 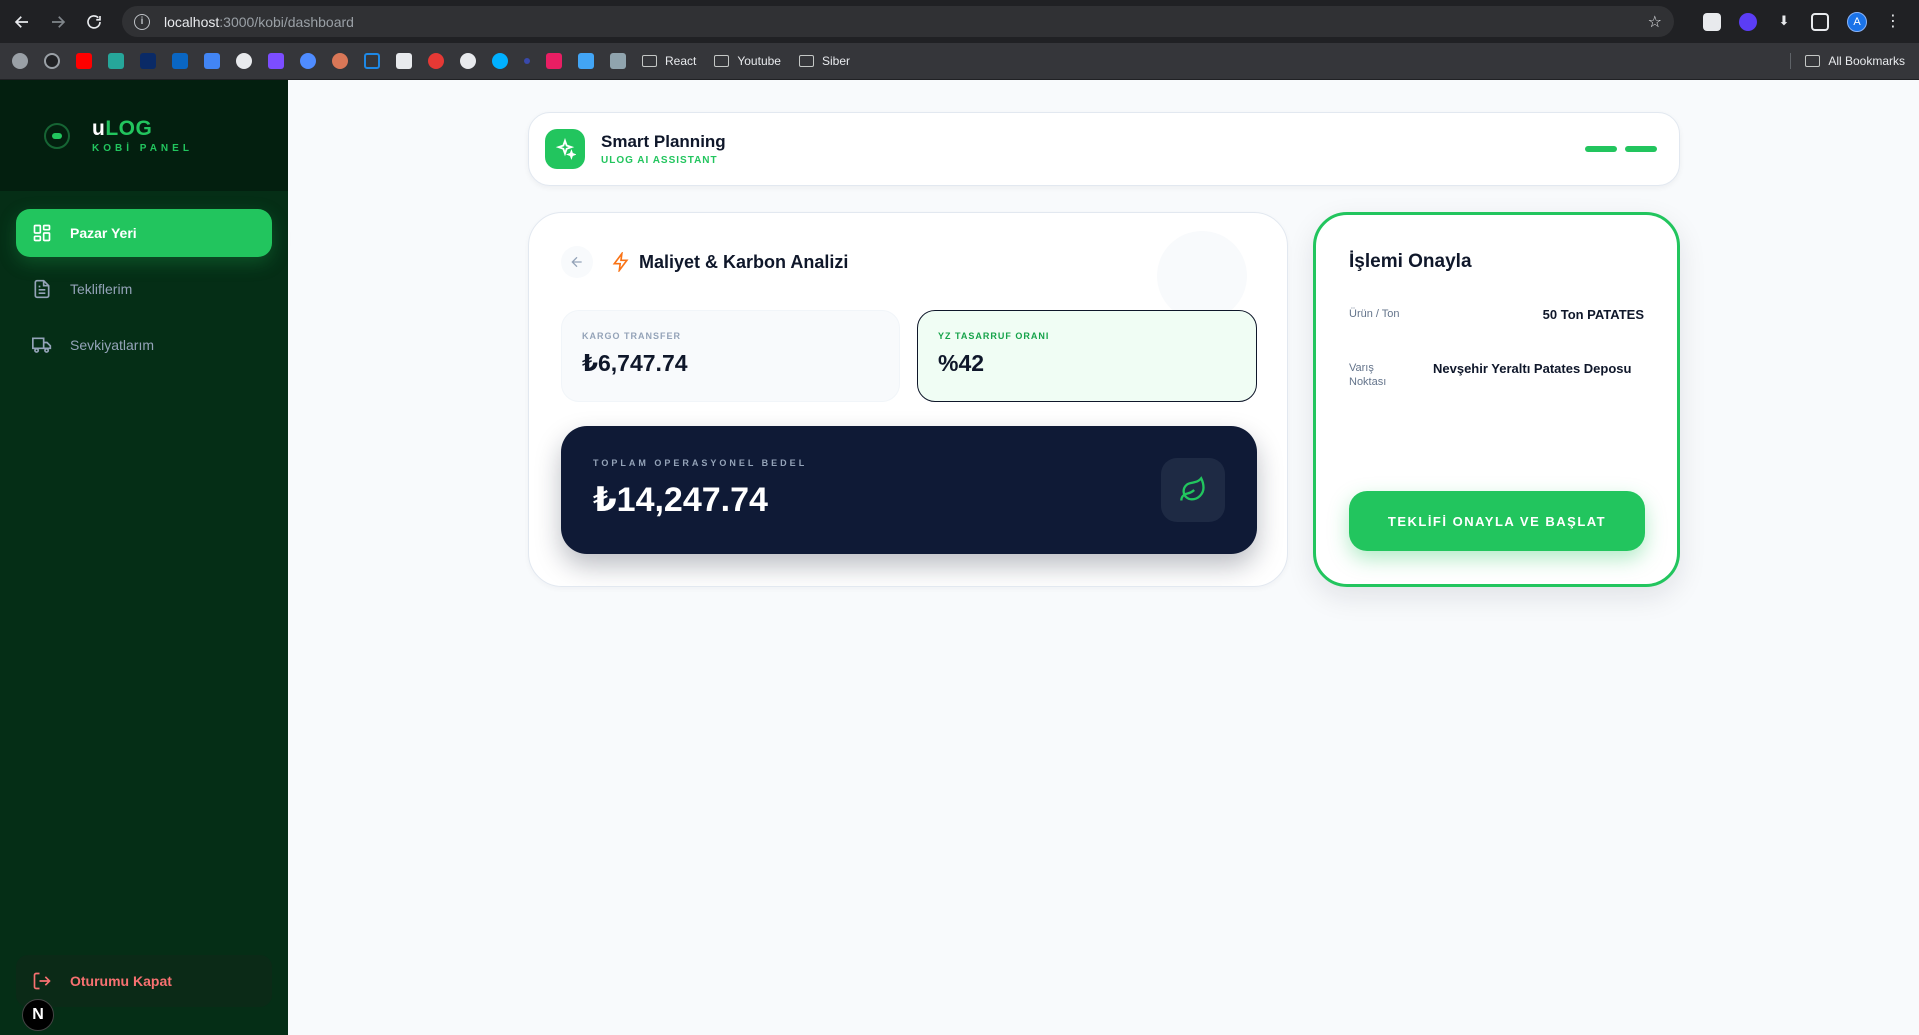 I want to click on sidebar-item-sevkiyatlarim: Sevkiyatlarım, so click(x=144, y=345).